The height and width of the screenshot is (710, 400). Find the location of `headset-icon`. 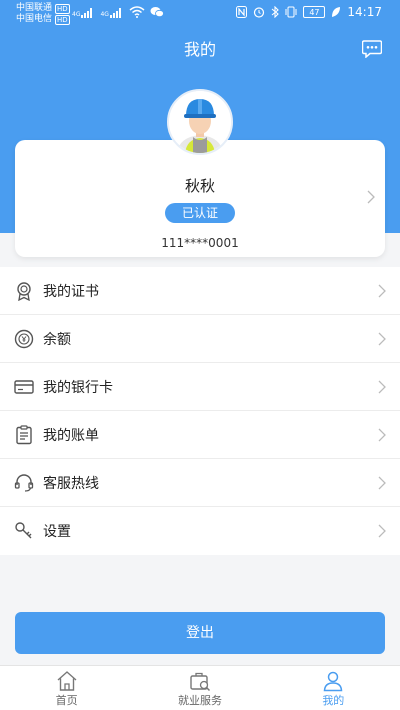

headset-icon is located at coordinates (24, 483).